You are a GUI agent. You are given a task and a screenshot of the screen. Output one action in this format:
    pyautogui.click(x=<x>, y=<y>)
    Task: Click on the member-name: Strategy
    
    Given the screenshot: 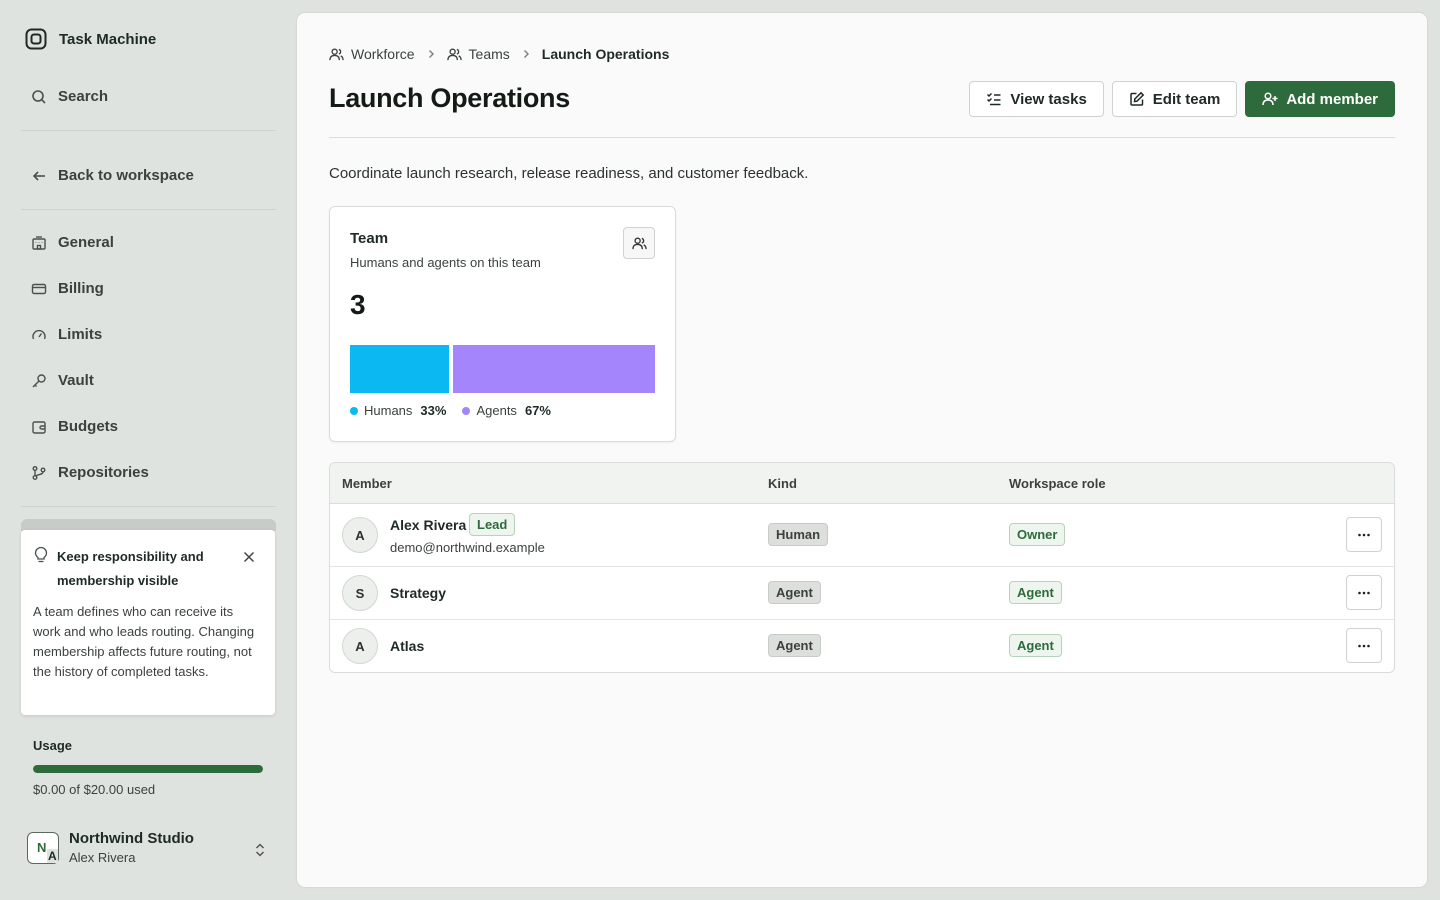 What is the action you would take?
    pyautogui.click(x=418, y=593)
    